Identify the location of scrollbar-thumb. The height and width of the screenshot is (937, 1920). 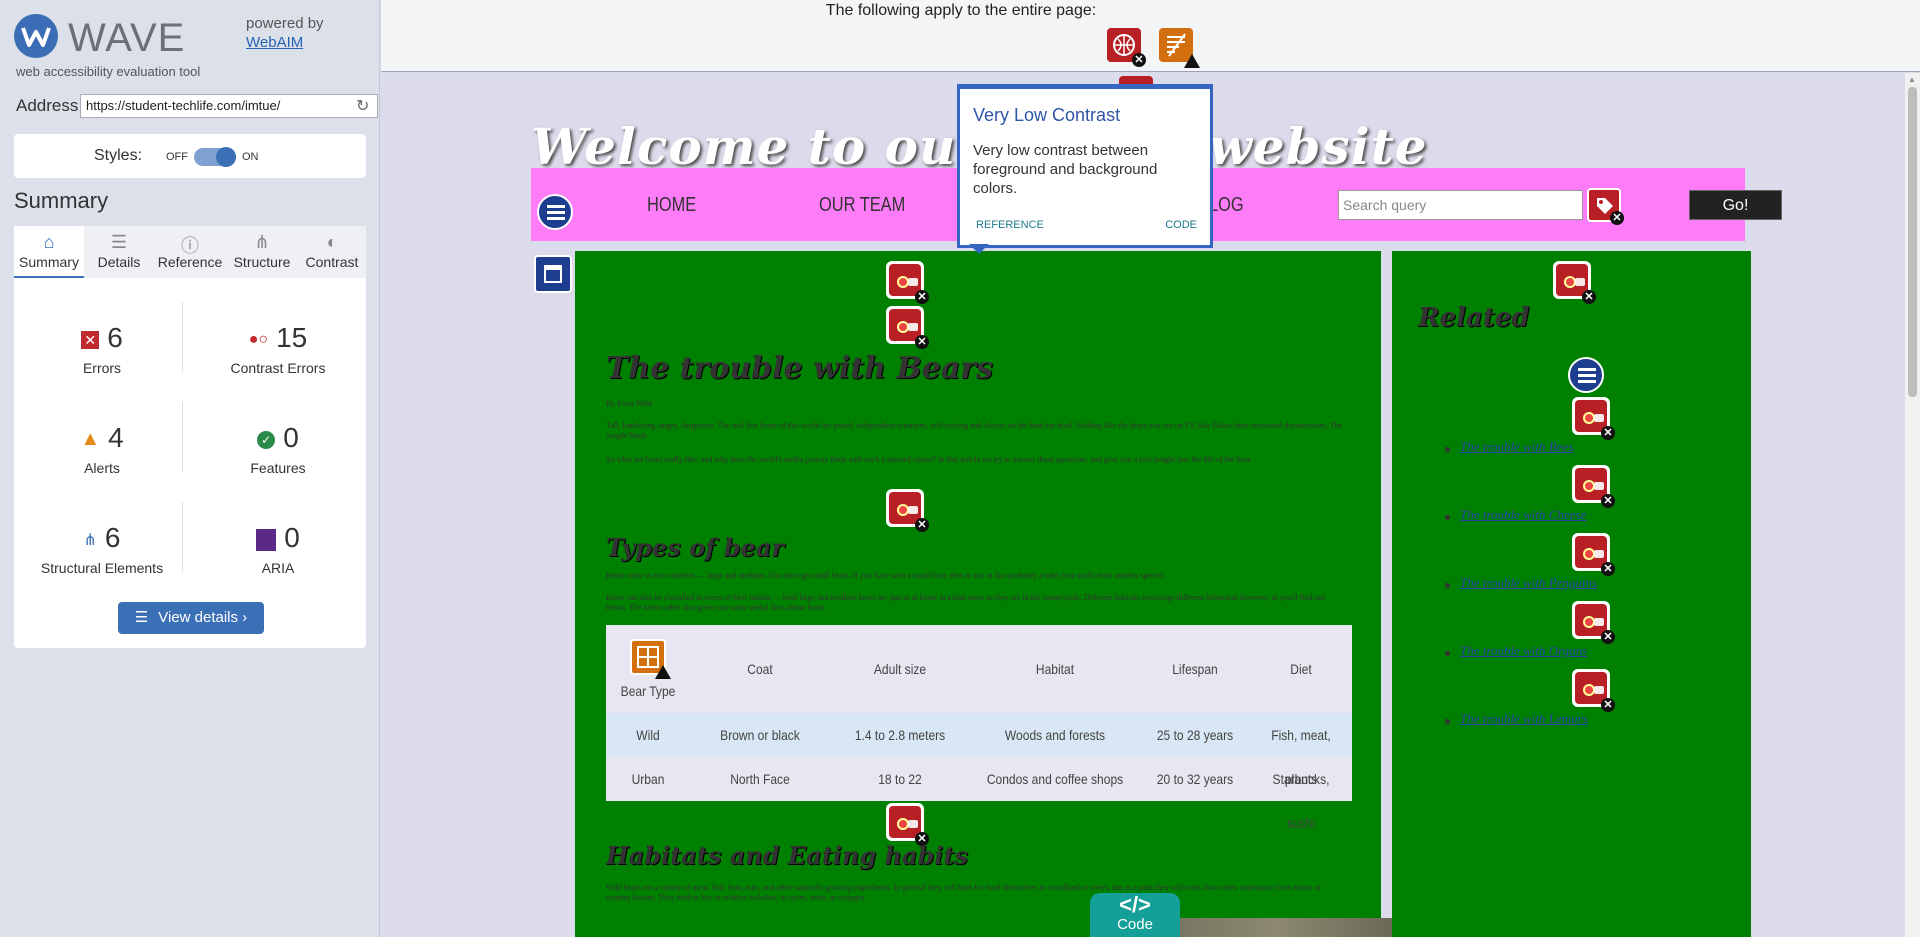
(1912, 242).